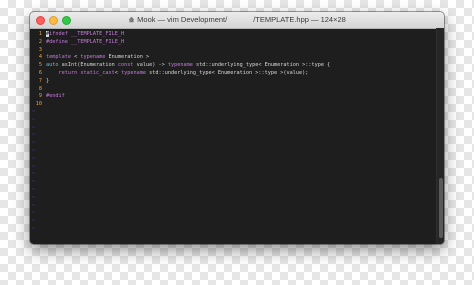 This screenshot has height=285, width=474. I want to click on code-line: 7}, so click(237, 82).